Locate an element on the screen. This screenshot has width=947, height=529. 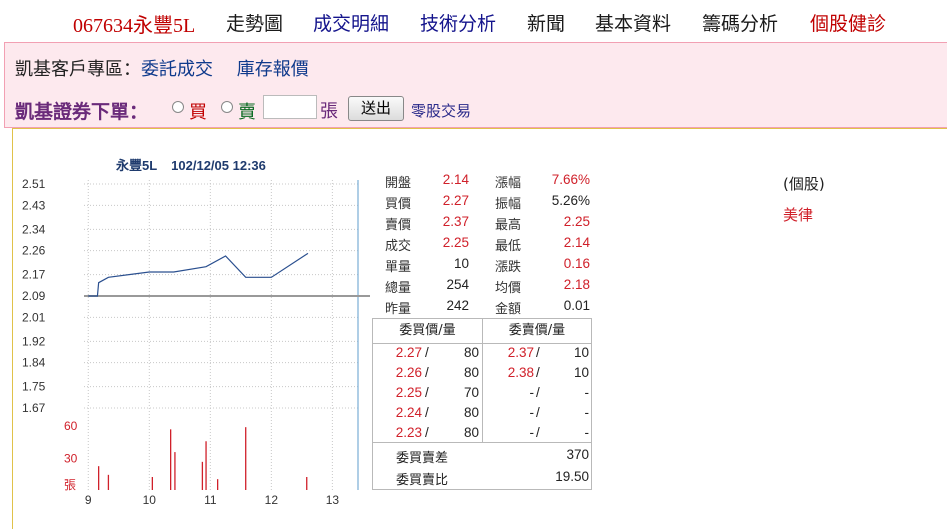
orderbook-divider is located at coordinates (482, 380).